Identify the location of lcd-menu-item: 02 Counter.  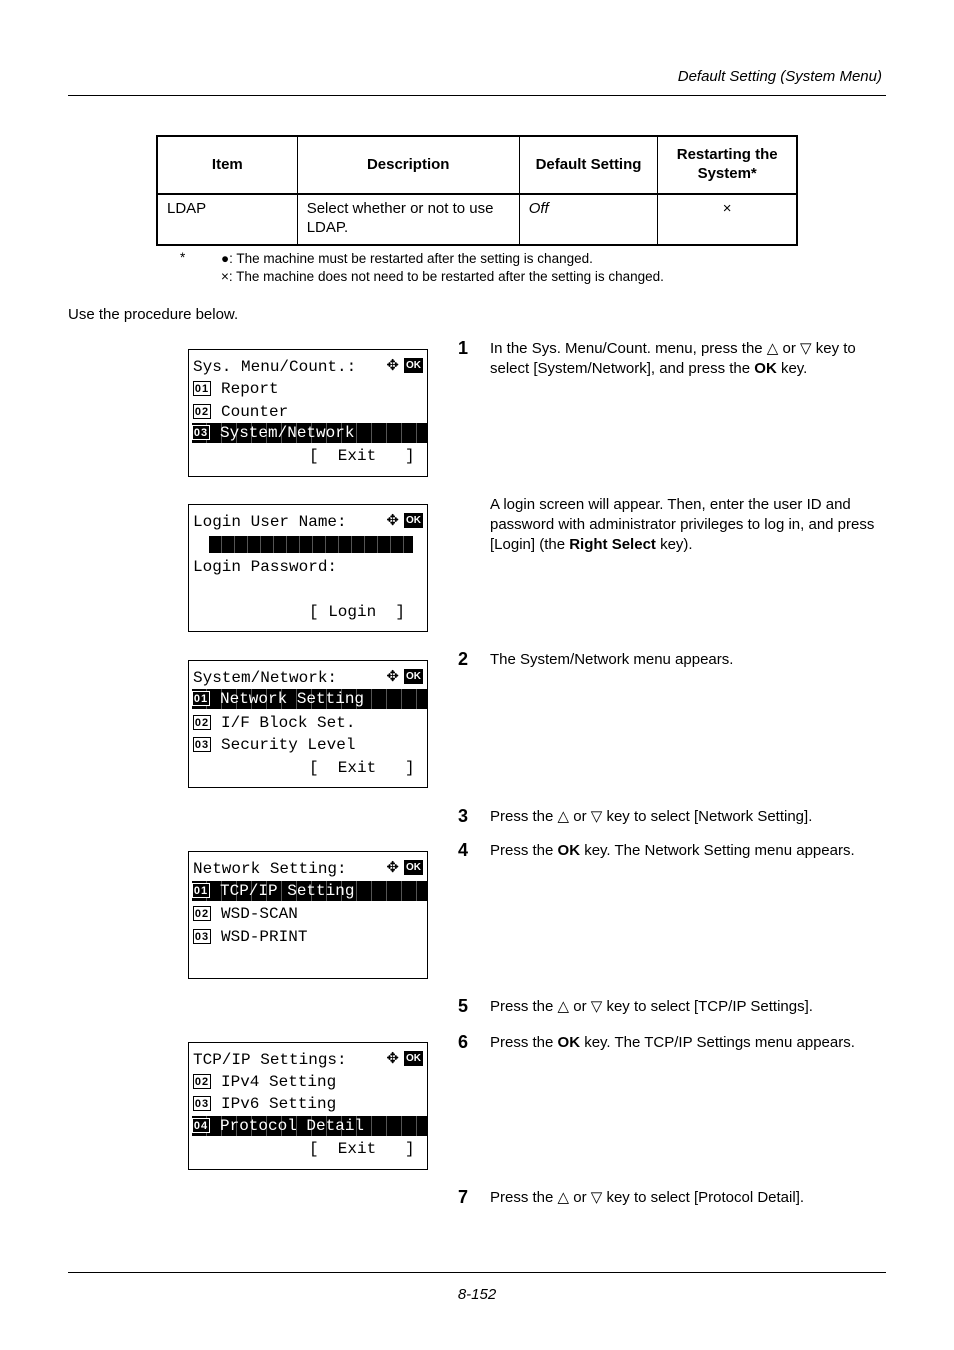
(310, 412).